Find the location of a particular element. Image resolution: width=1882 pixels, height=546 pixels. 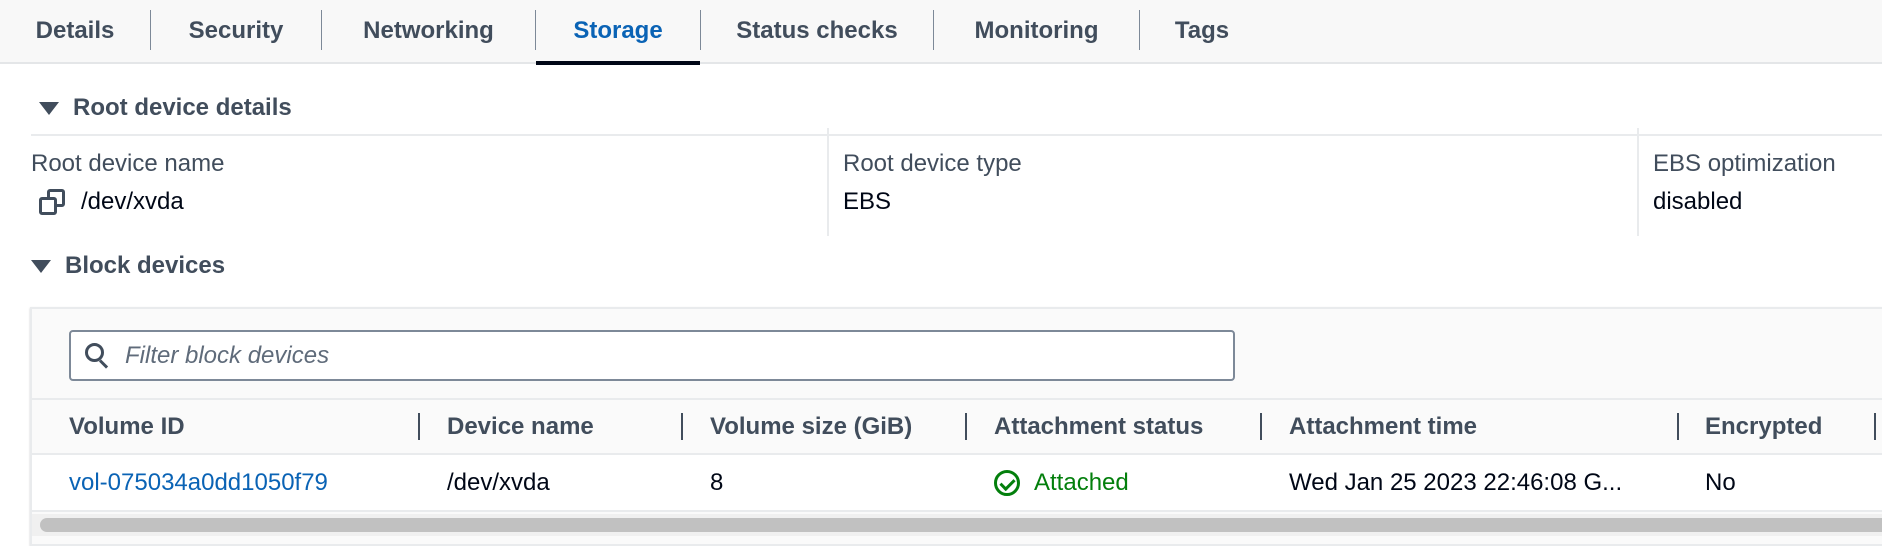

tab-security: Security is located at coordinates (236, 31).